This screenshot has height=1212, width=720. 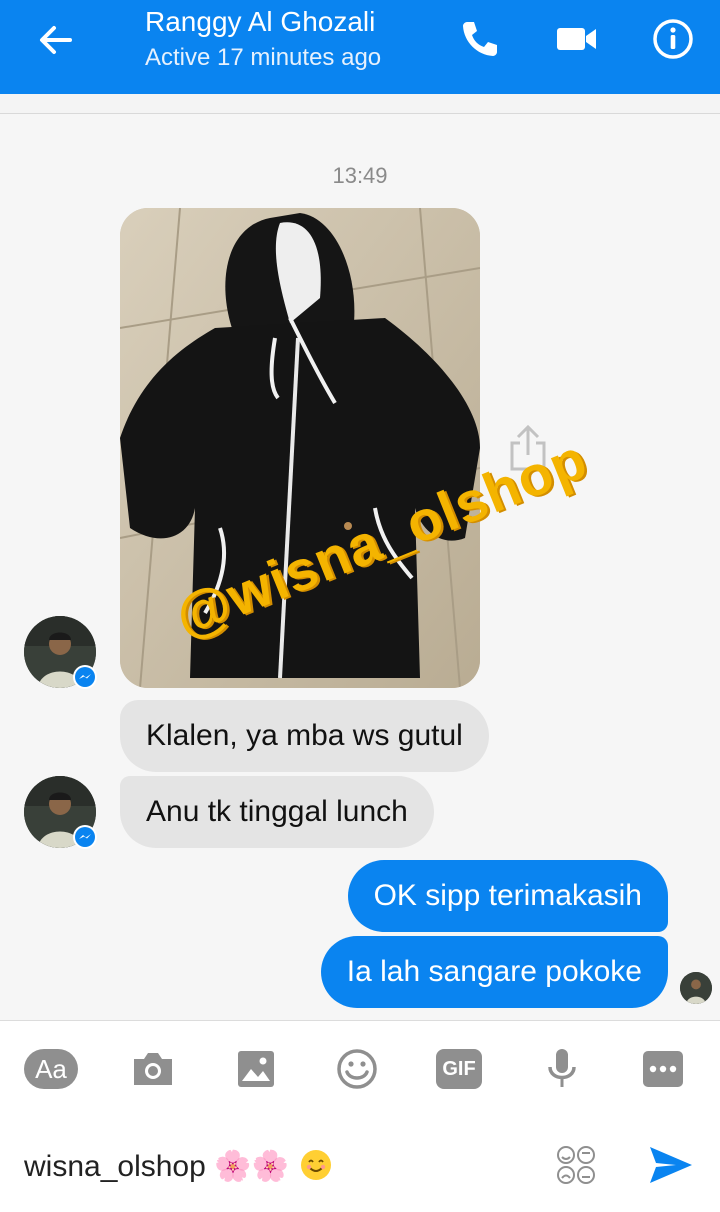 What do you see at coordinates (562, 1069) in the screenshot?
I see `microphone-icon` at bounding box center [562, 1069].